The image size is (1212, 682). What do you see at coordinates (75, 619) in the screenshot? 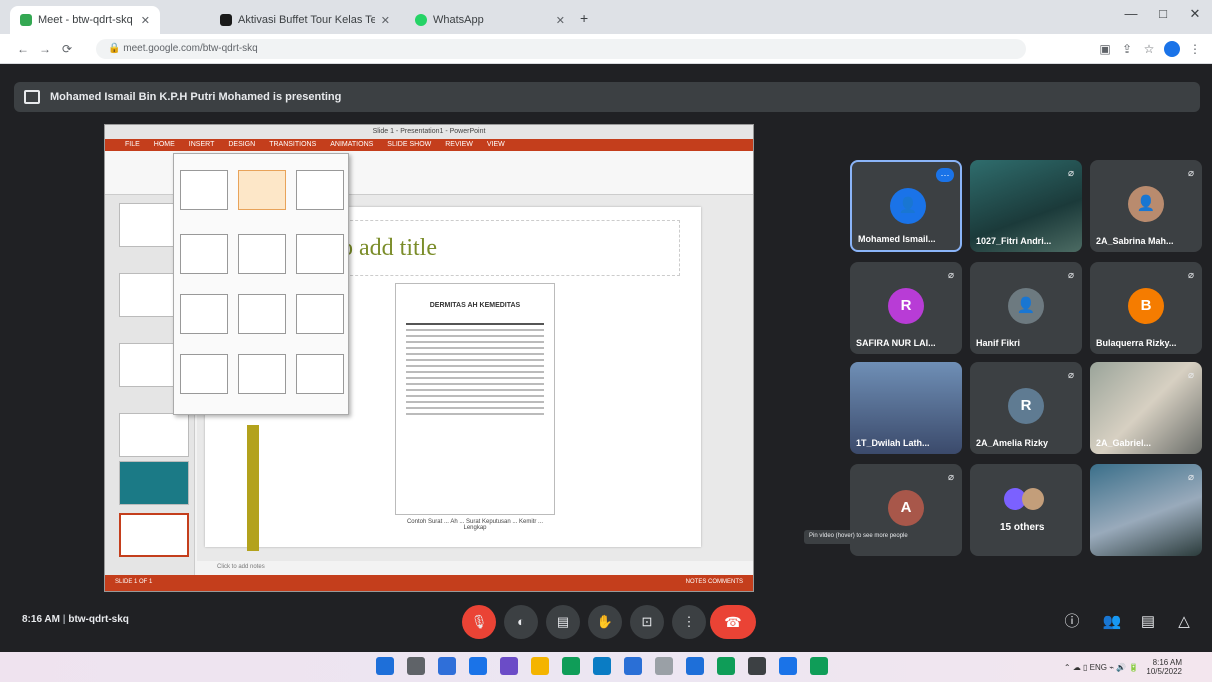
I see `meeting-info: 8:16 AM | btw-qdrt-skq` at bounding box center [75, 619].